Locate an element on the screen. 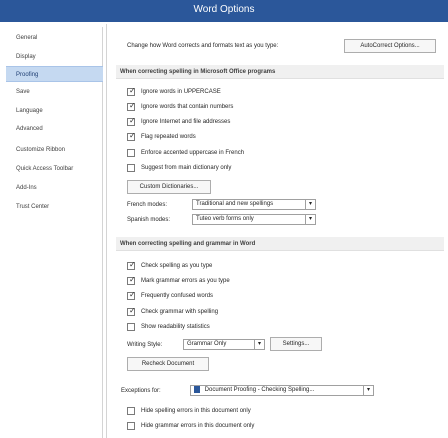 The height and width of the screenshot is (438, 448). suggest-main-dictionary-checkbox: Suggest from main dictionary only is located at coordinates (179, 168).